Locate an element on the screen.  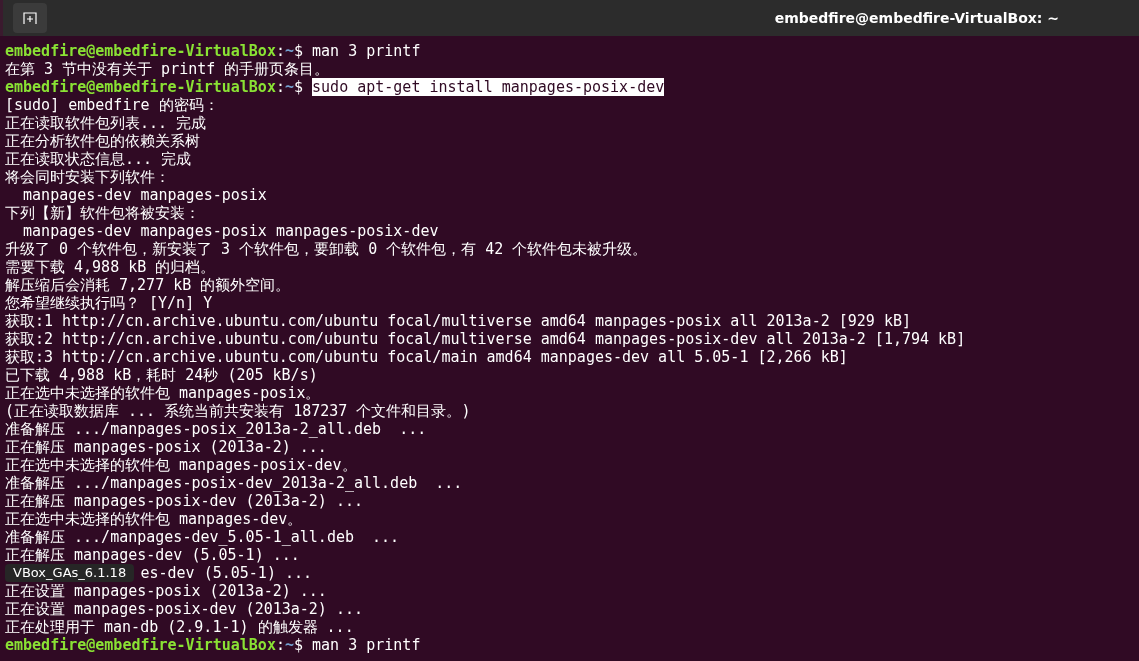
output-line: 将会同时安装下列软件： is located at coordinates (87, 177).